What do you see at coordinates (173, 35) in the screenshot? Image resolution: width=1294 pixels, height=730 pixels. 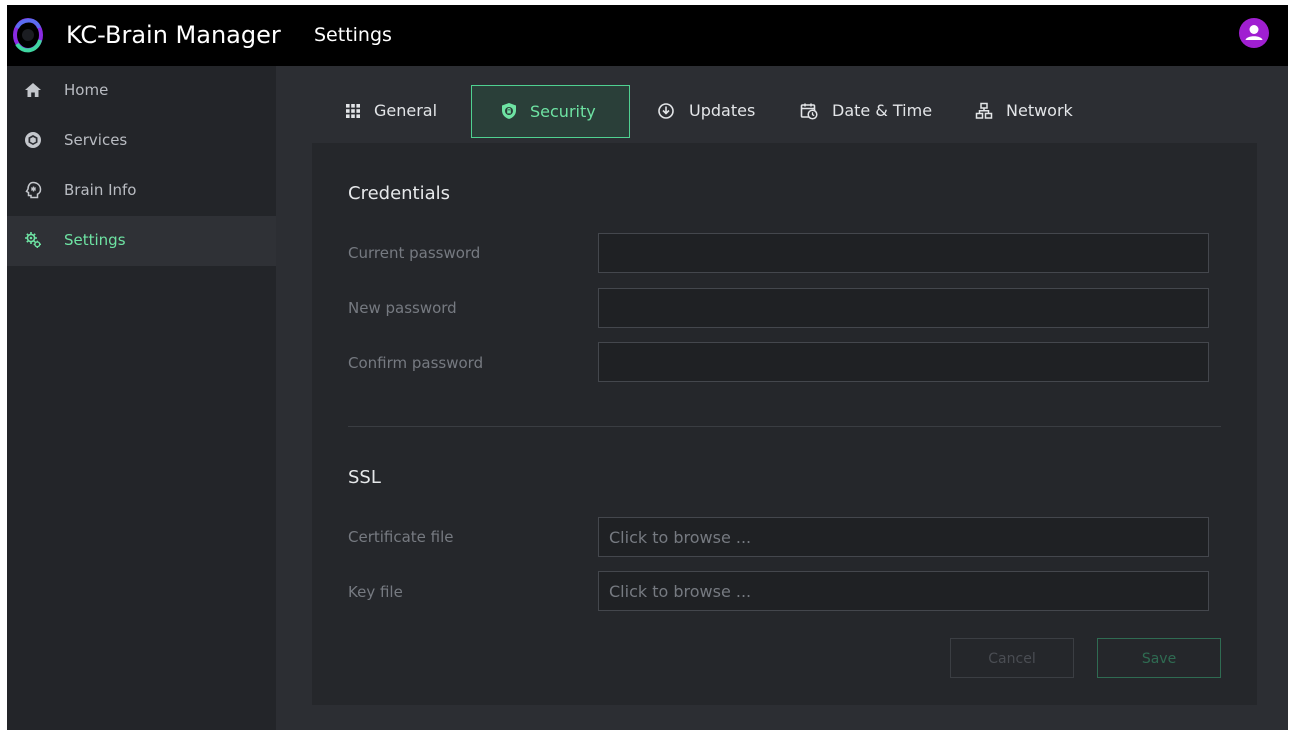 I see `app-title: KC-Brain Manager` at bounding box center [173, 35].